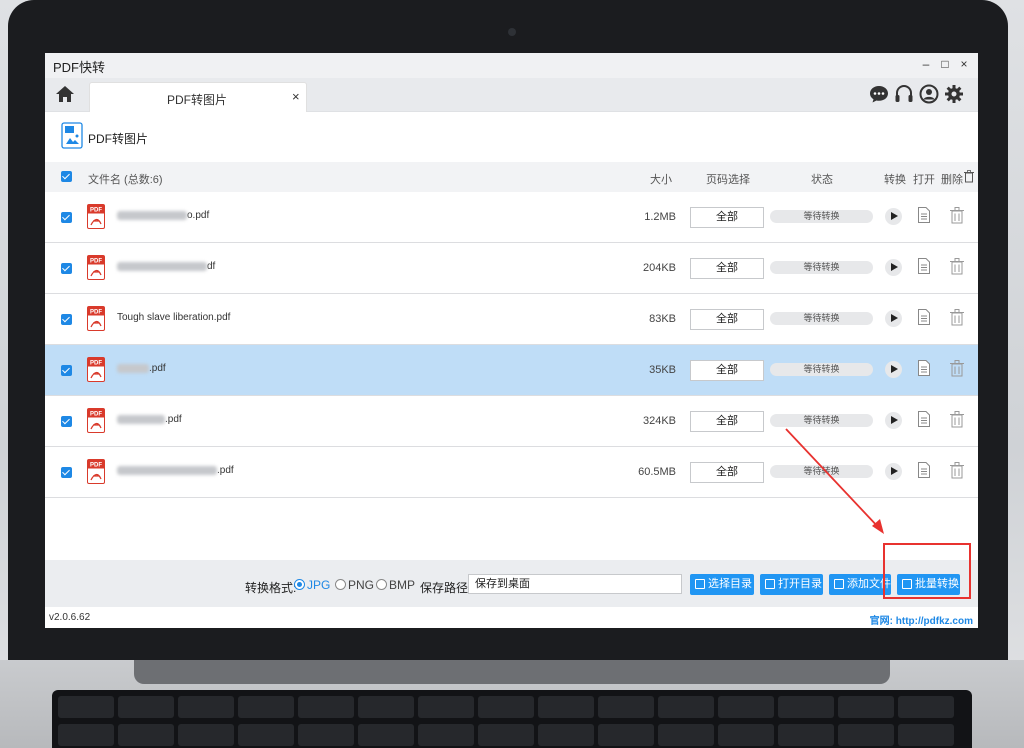 Image resolution: width=1024 pixels, height=748 pixels. I want to click on format-radio-jpg, so click(299, 584).